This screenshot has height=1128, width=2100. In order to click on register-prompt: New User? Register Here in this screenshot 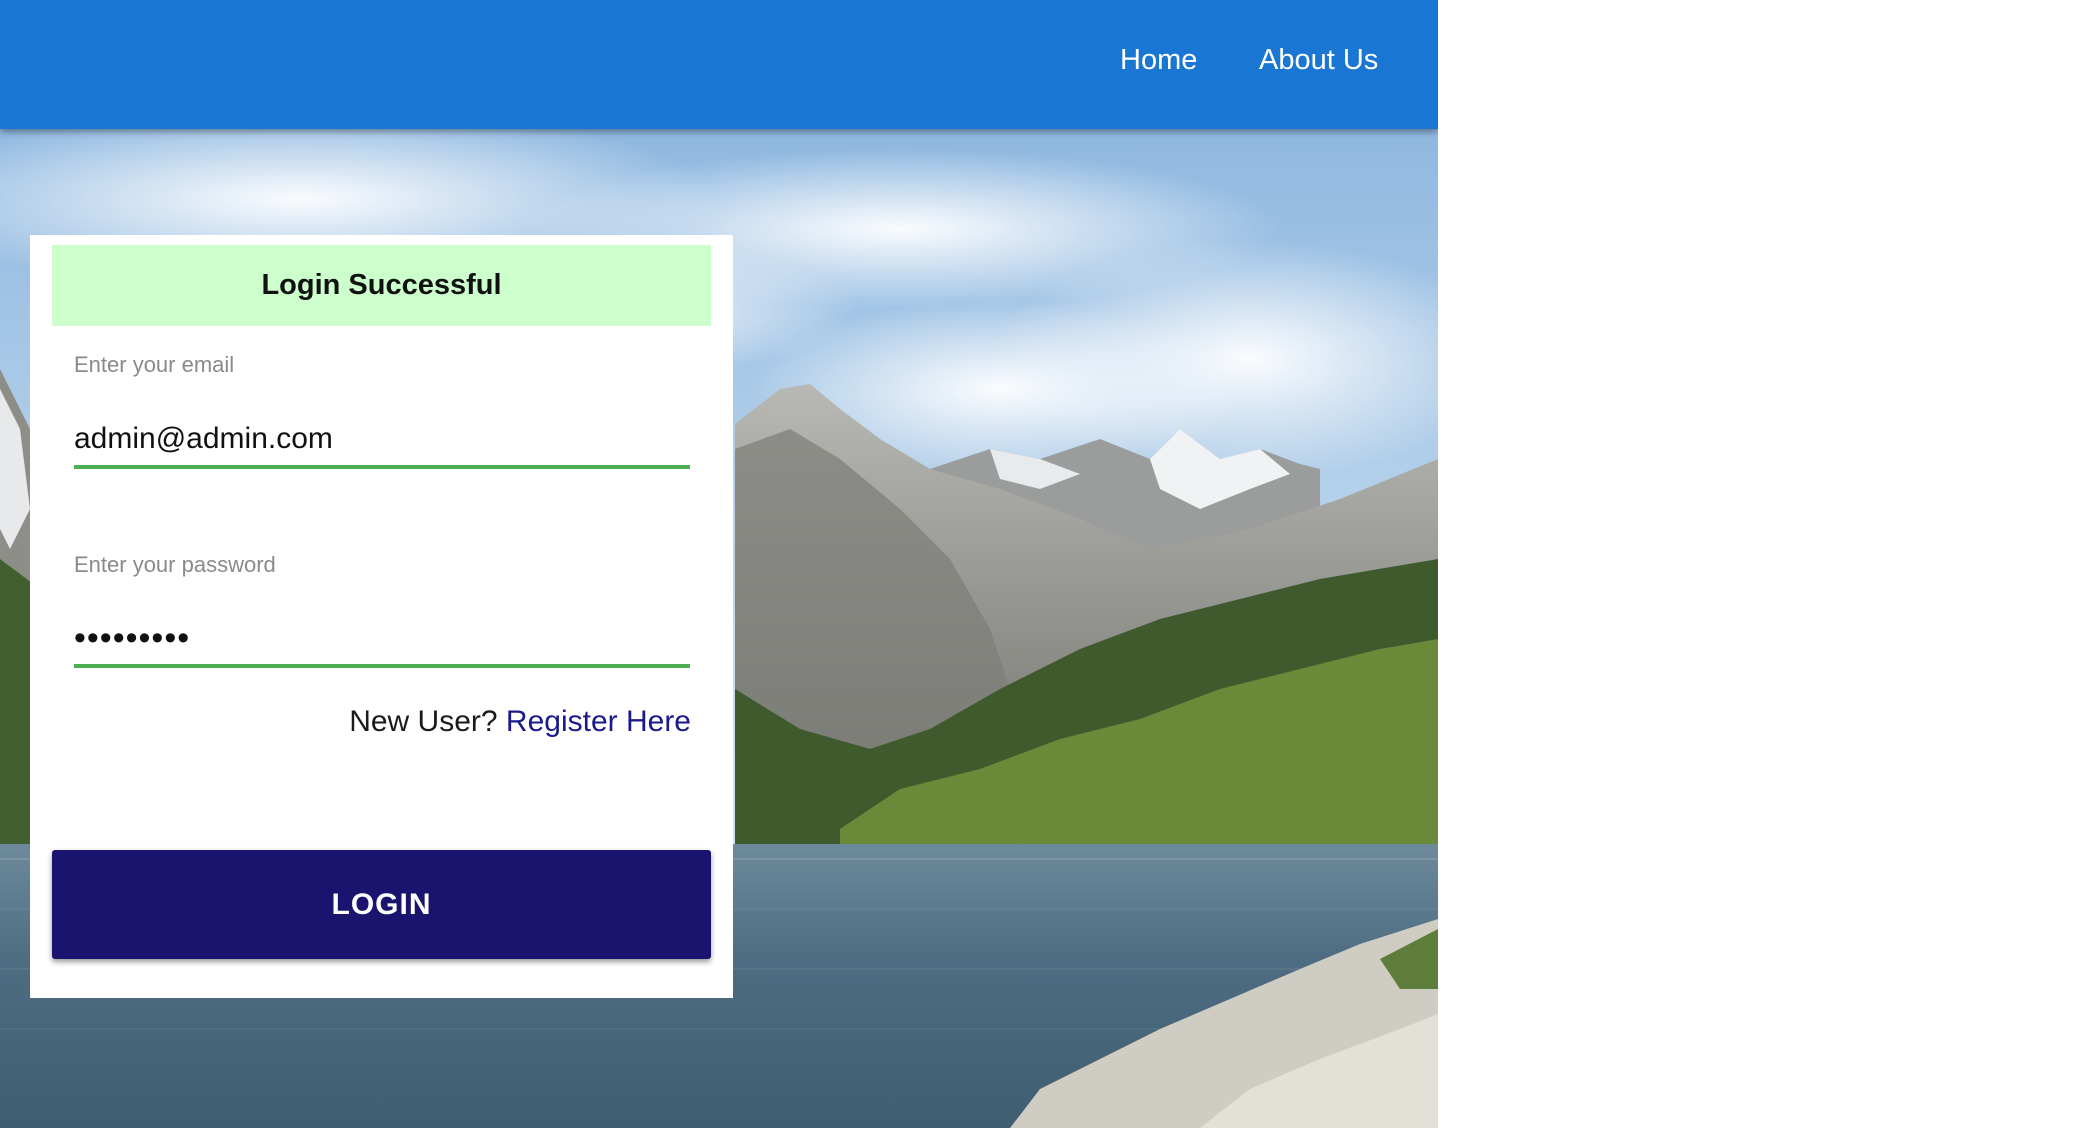, I will do `click(520, 722)`.